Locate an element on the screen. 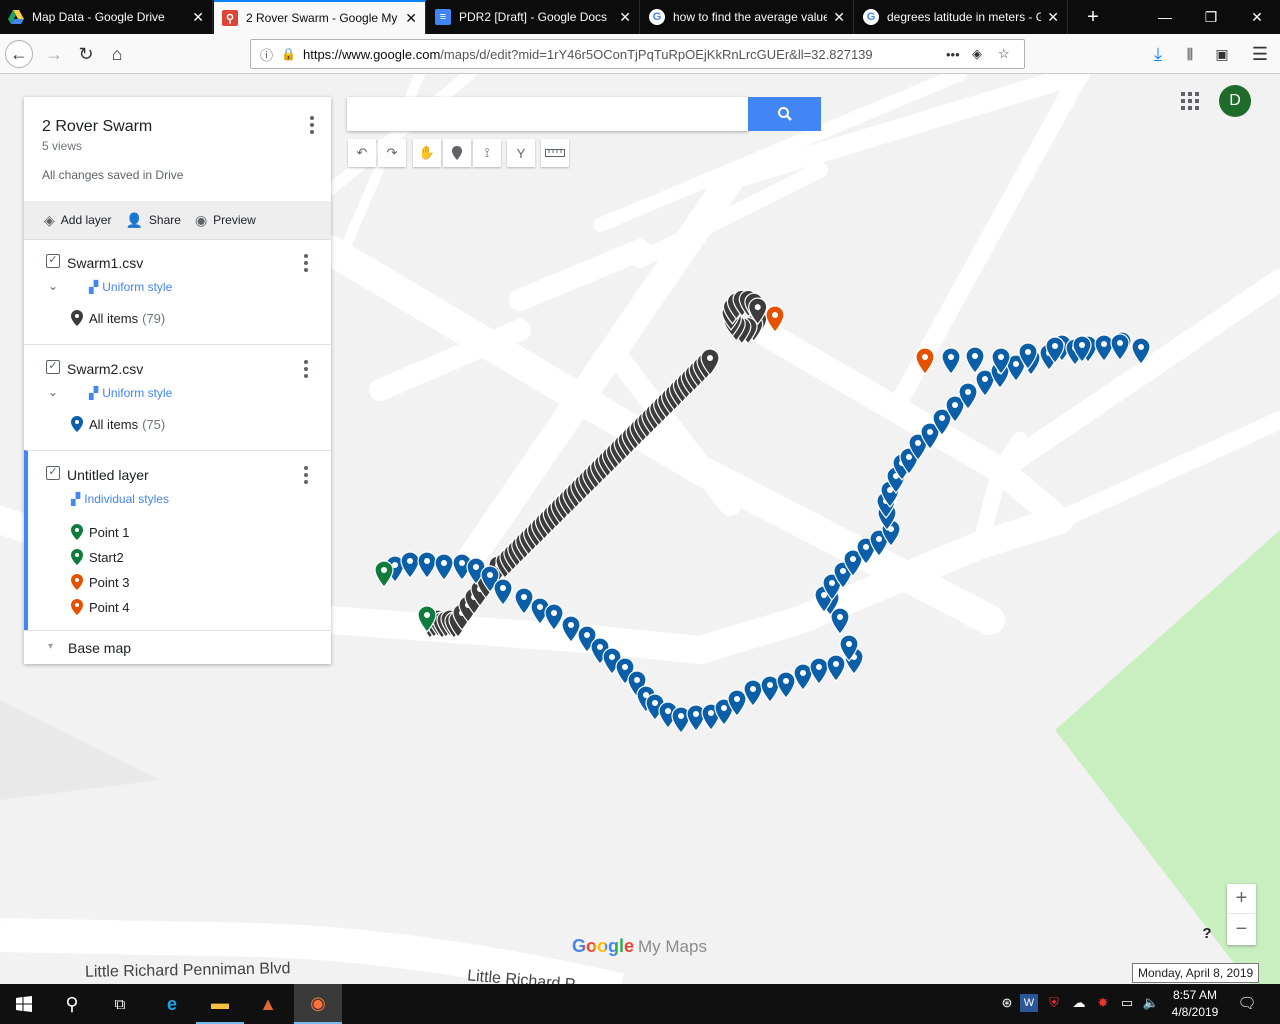 This screenshot has height=1024, width=1280. point-item: Point 4 is located at coordinates (100, 607).